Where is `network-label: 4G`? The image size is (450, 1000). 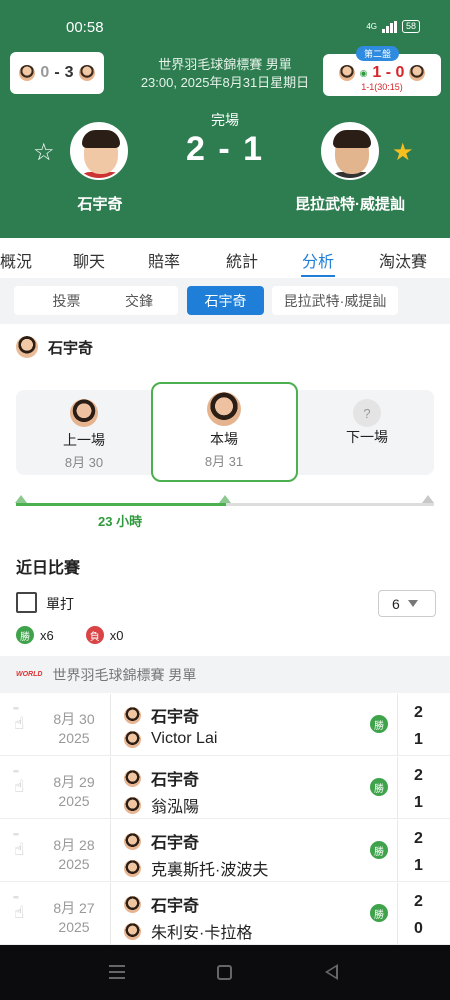 network-label: 4G is located at coordinates (371, 26).